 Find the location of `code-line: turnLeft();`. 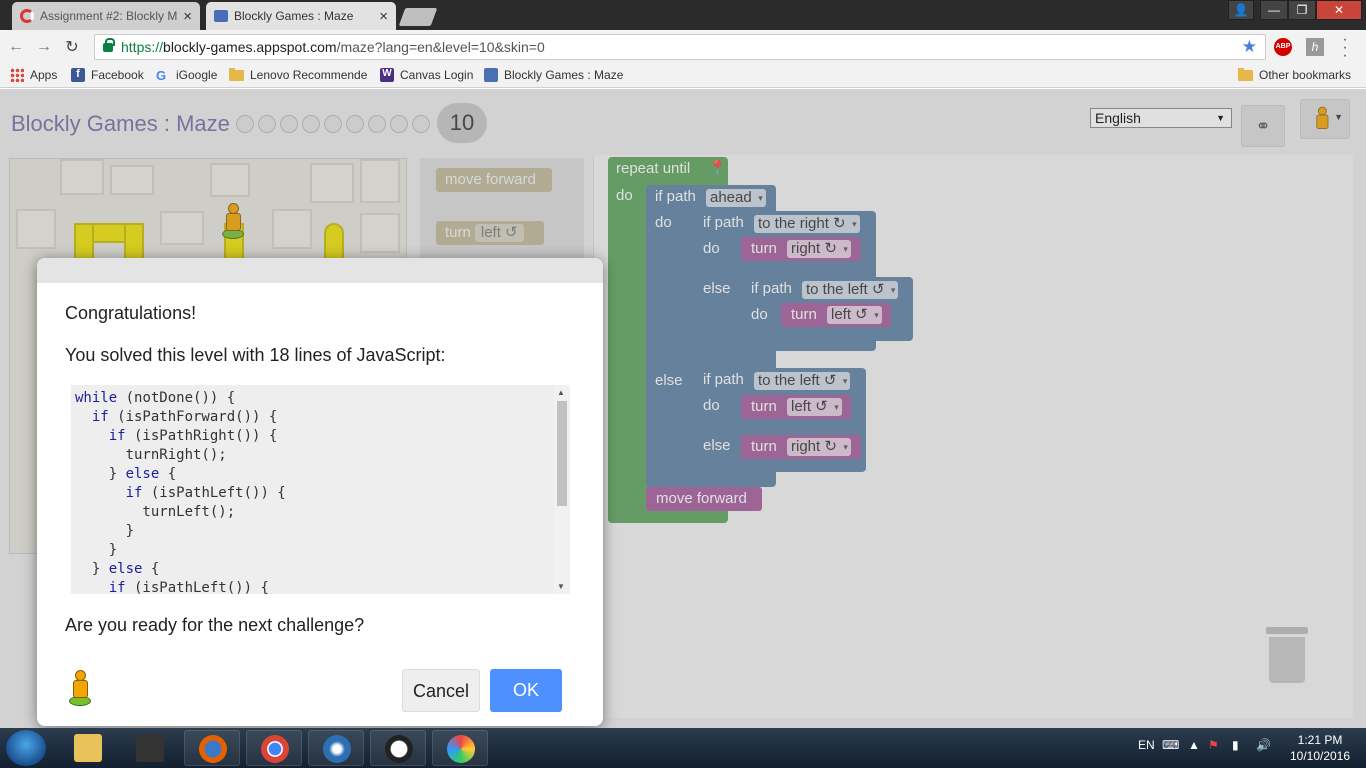

code-line: turnLeft(); is located at coordinates (155, 512).